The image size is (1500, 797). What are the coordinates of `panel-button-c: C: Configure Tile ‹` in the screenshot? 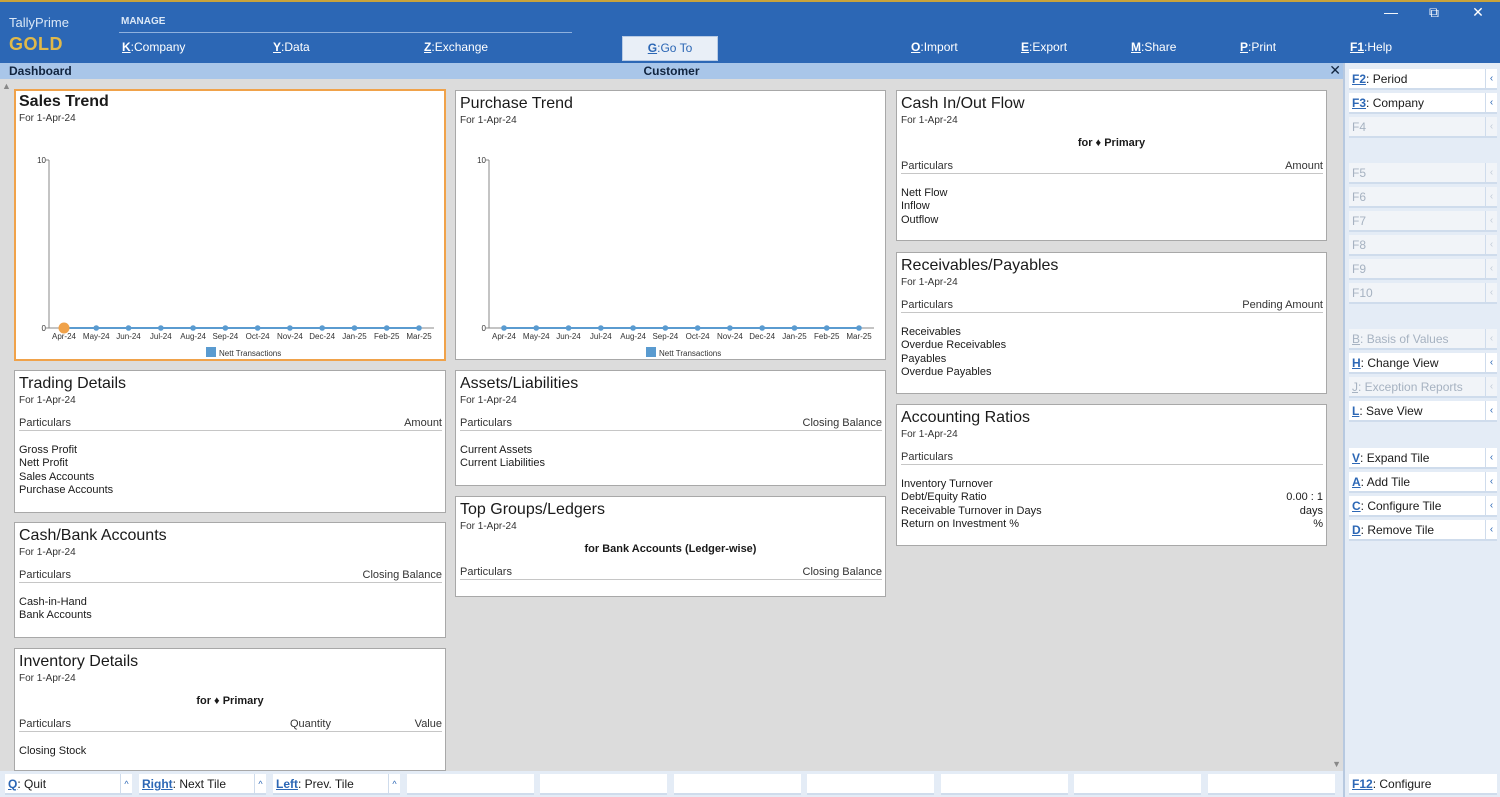 It's located at (1423, 506).